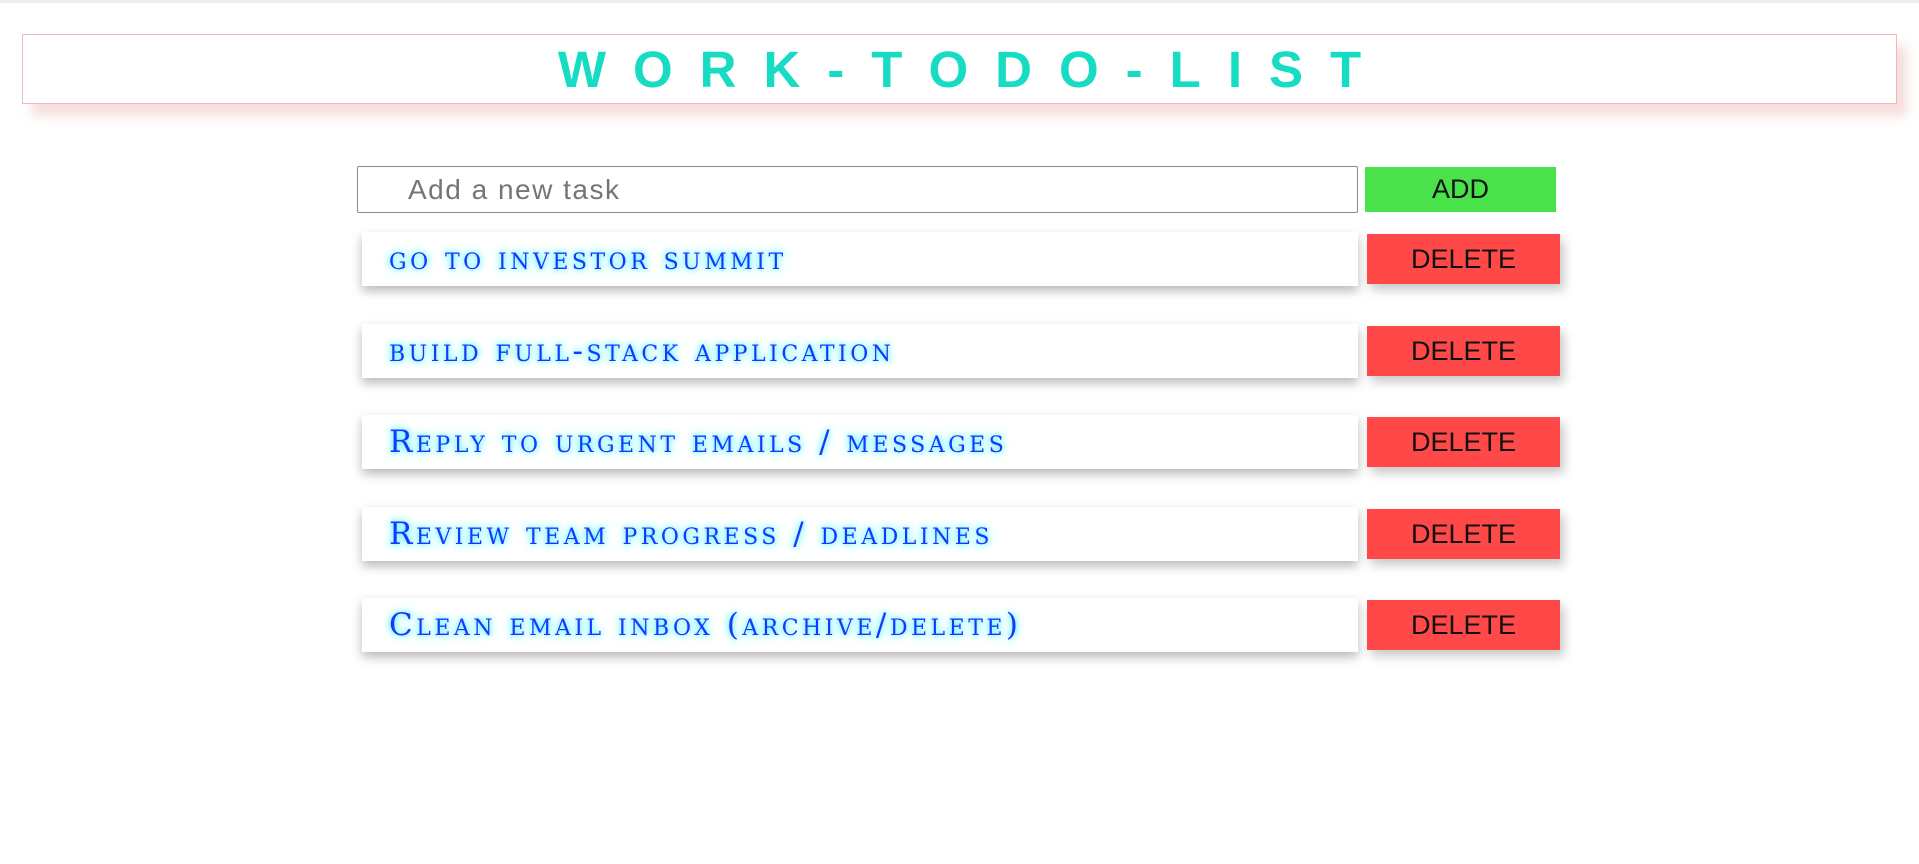  Describe the element at coordinates (959, 1) in the screenshot. I see `top-divider` at that location.